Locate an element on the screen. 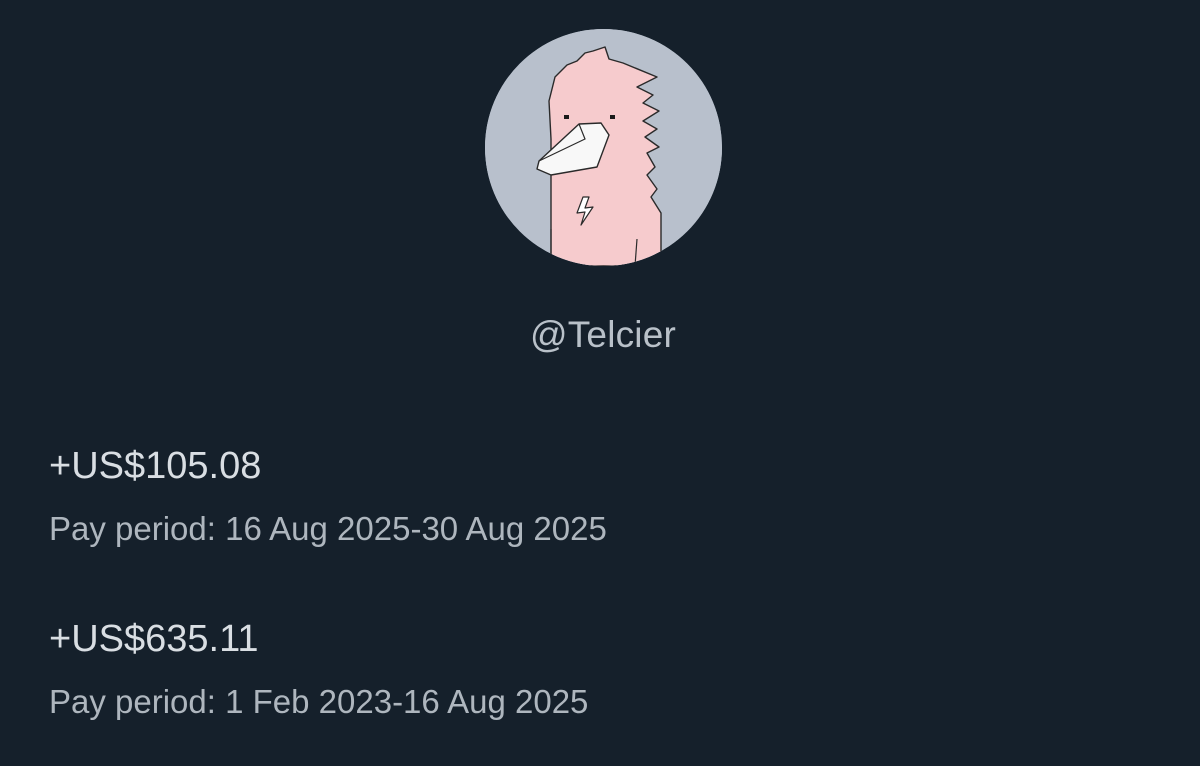 The image size is (1200, 766). pay-period: Pay period: 16 Aug 2025-30 Aug 2025 is located at coordinates (328, 528).